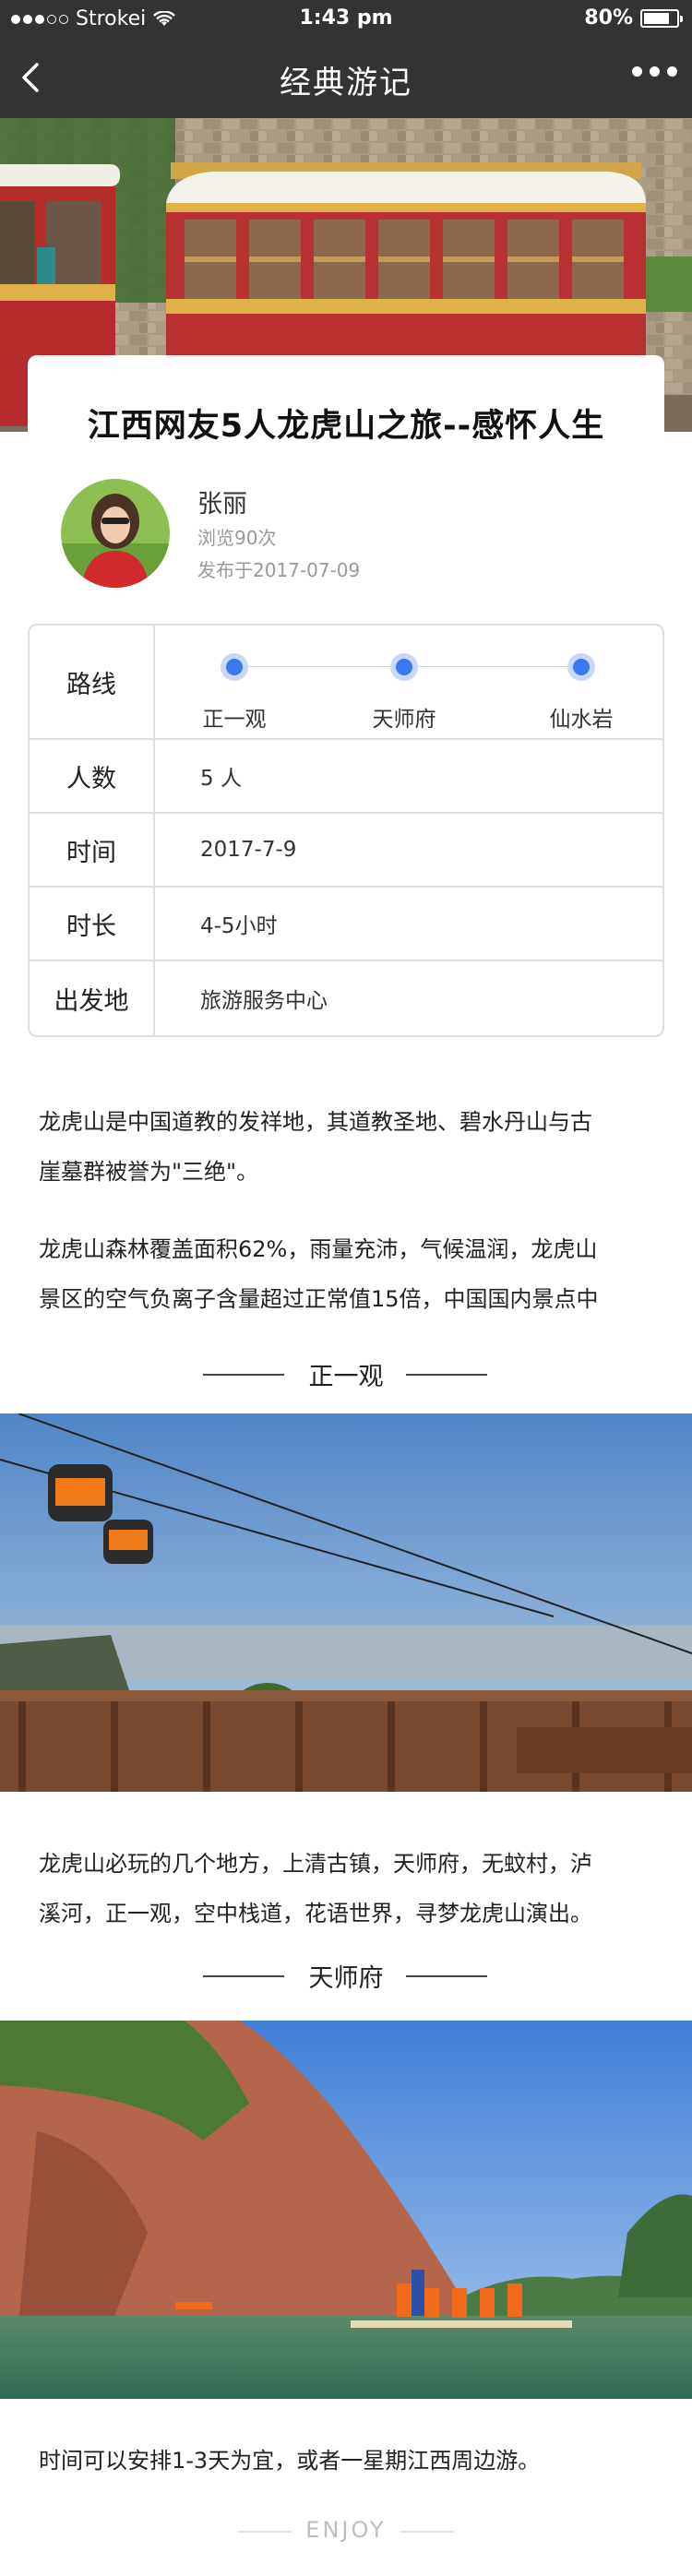 Image resolution: width=692 pixels, height=2576 pixels. What do you see at coordinates (279, 570) in the screenshot?
I see `publish-date: 发布于2017-07-09` at bounding box center [279, 570].